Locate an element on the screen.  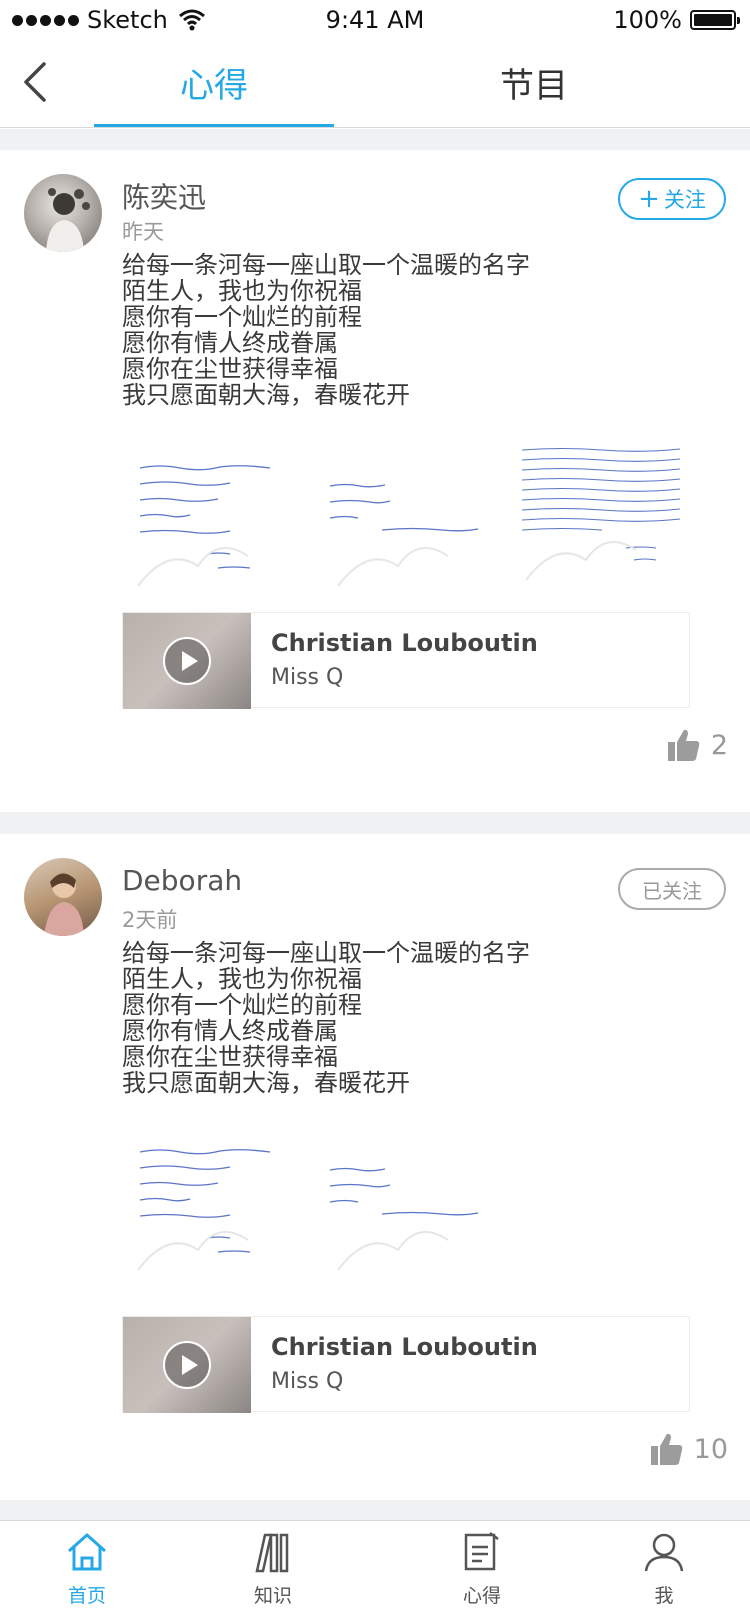
username: Deborah is located at coordinates (182, 880).